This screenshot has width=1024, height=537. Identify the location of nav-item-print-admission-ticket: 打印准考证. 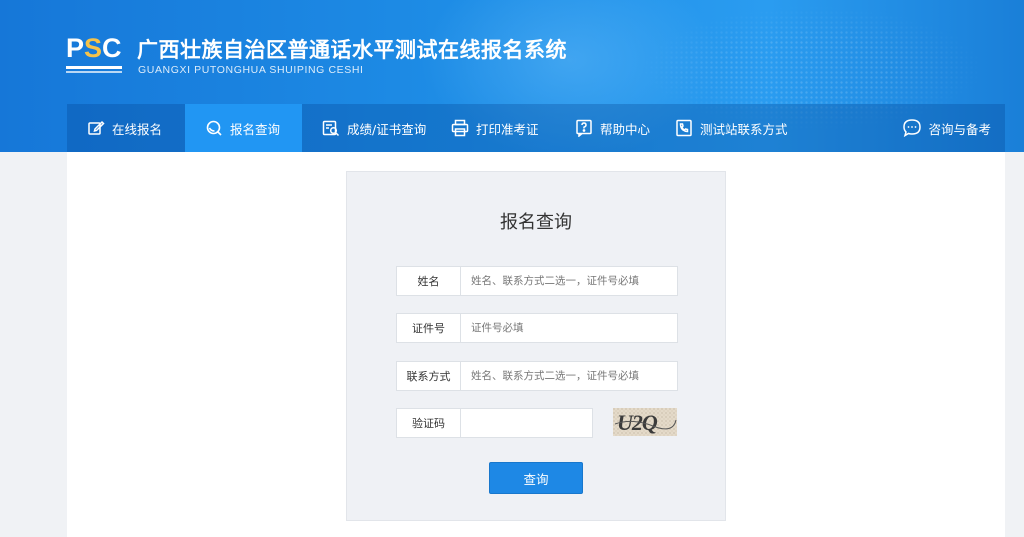
(493, 128).